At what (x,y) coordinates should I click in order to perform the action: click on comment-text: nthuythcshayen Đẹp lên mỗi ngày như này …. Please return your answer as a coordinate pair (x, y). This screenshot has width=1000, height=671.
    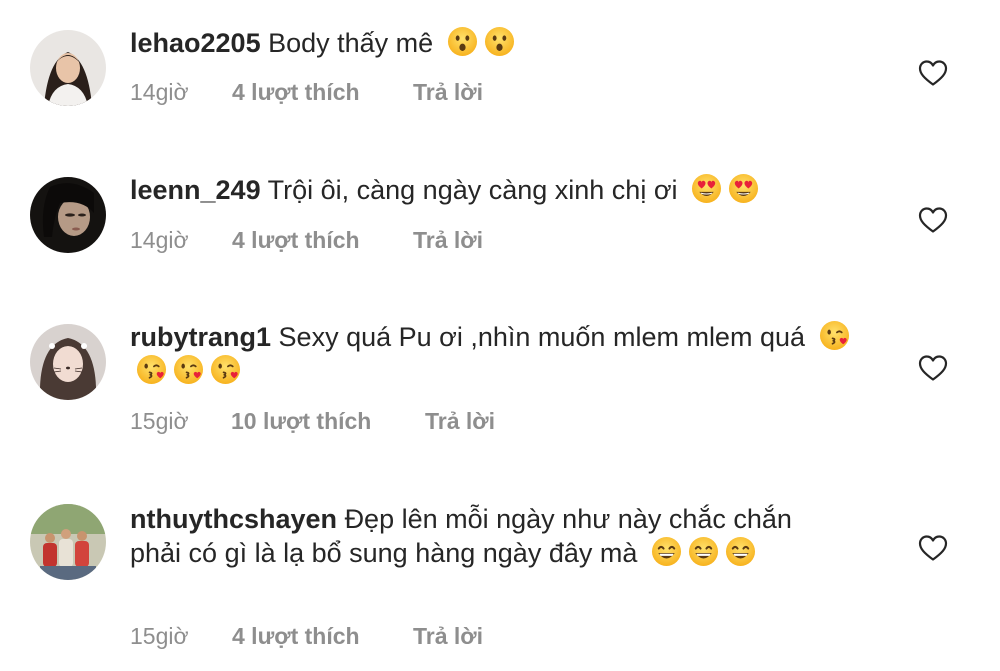
    Looking at the image, I should click on (490, 536).